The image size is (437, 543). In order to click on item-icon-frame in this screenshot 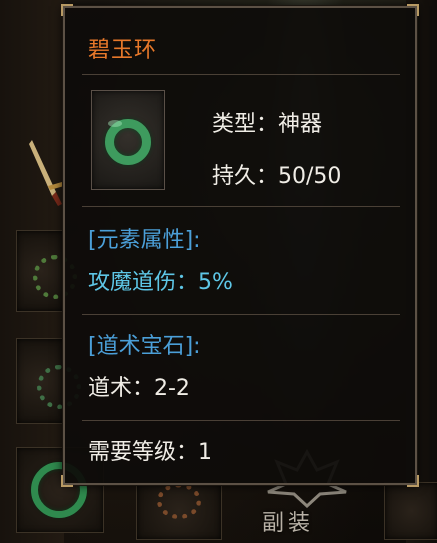, I will do `click(128, 140)`.